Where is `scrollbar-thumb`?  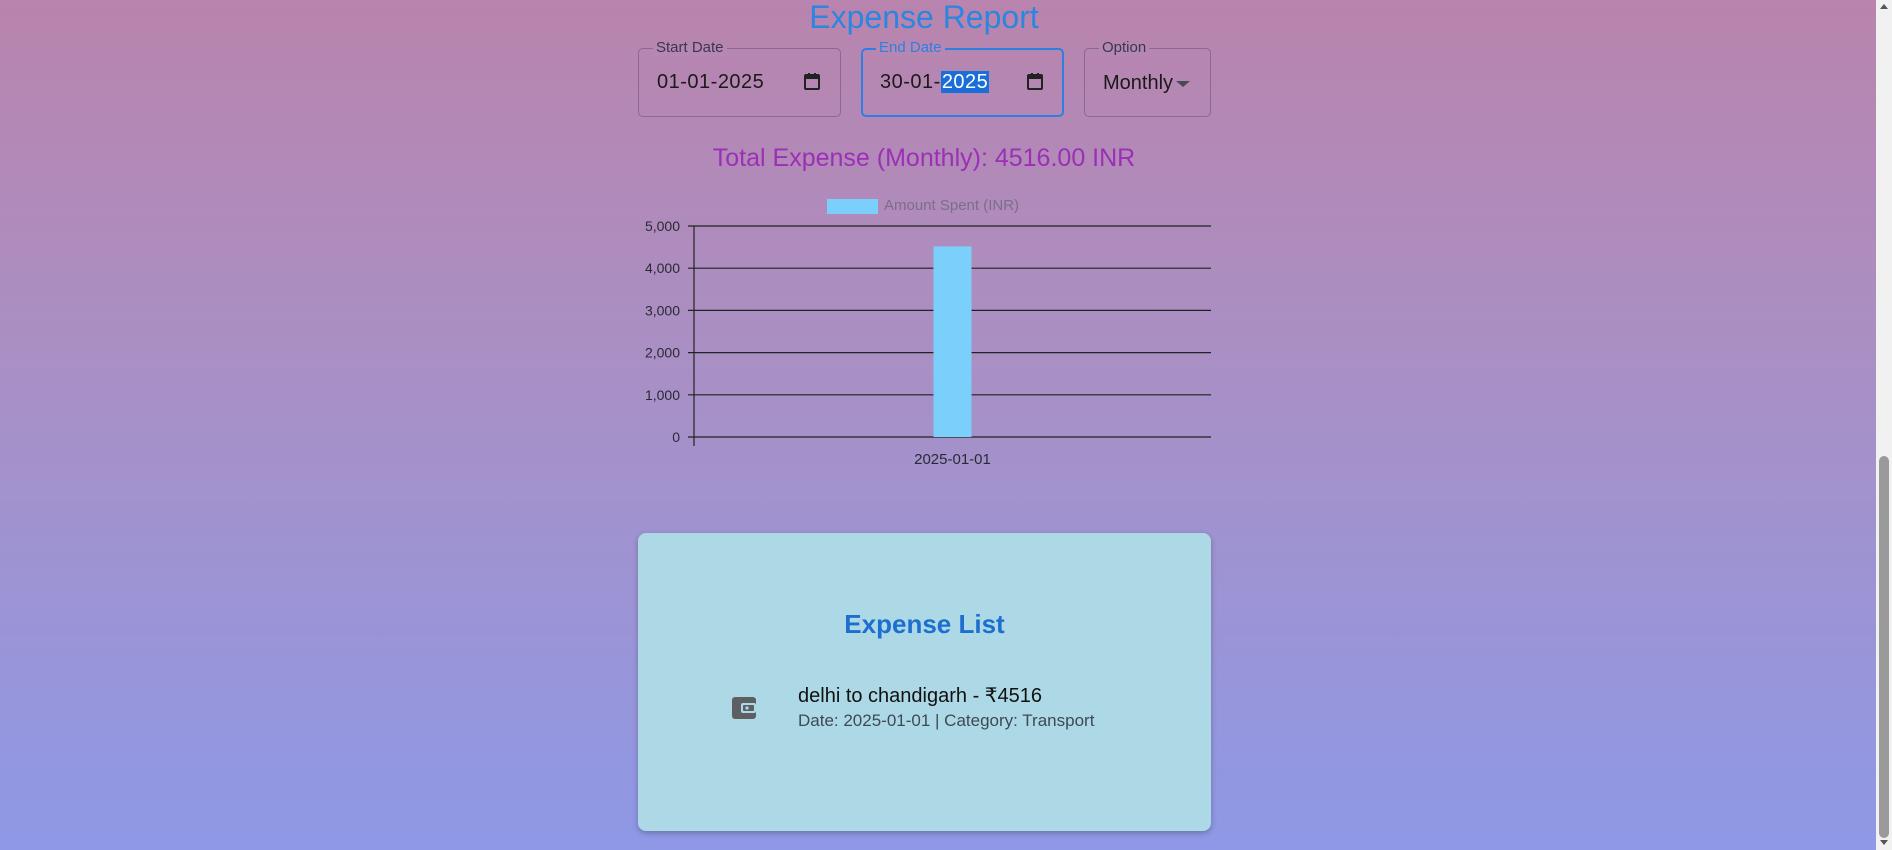
scrollbar-thumb is located at coordinates (1884, 647).